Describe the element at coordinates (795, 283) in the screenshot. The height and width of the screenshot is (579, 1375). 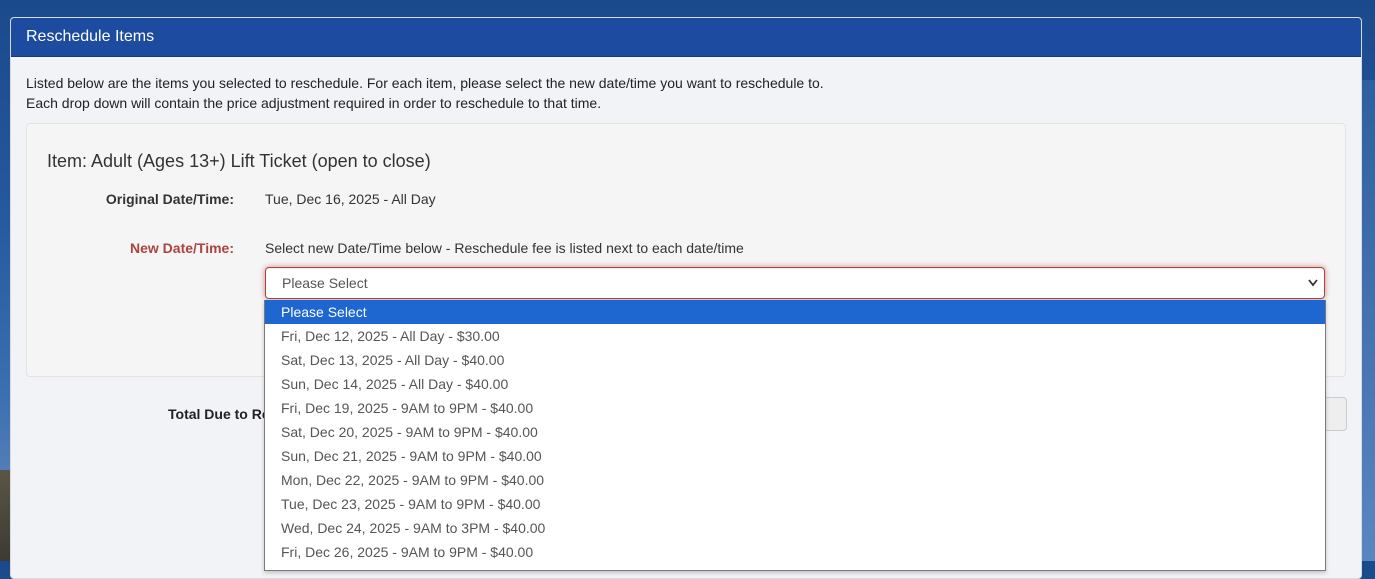
I see `new-date-select: Please Select` at that location.